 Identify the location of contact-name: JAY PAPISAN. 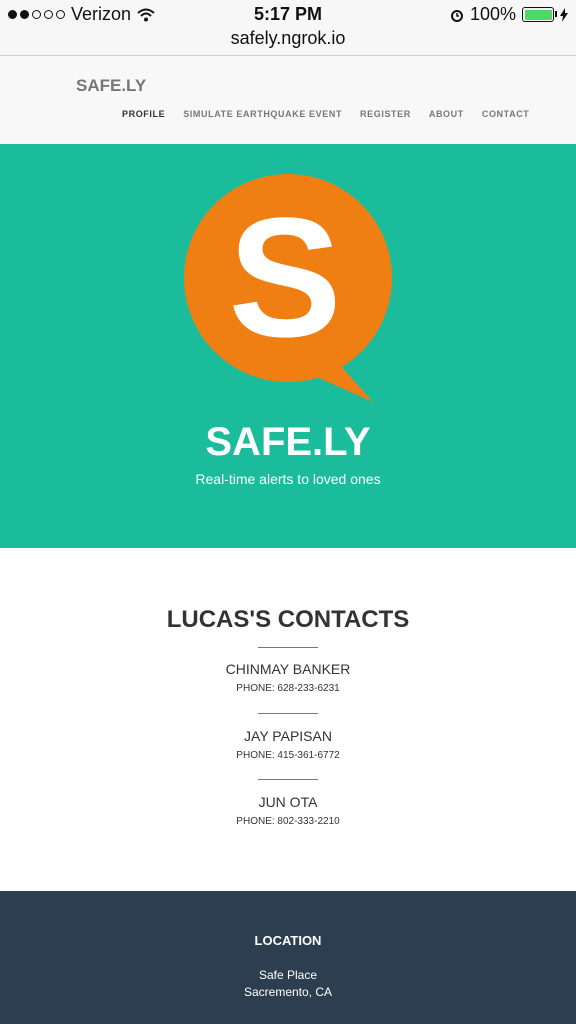
(288, 736).